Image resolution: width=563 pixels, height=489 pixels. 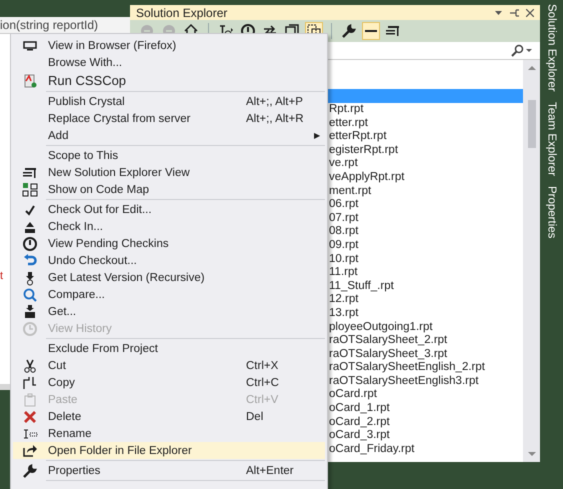 I want to click on panel-title: Solution Explorer, so click(x=182, y=13).